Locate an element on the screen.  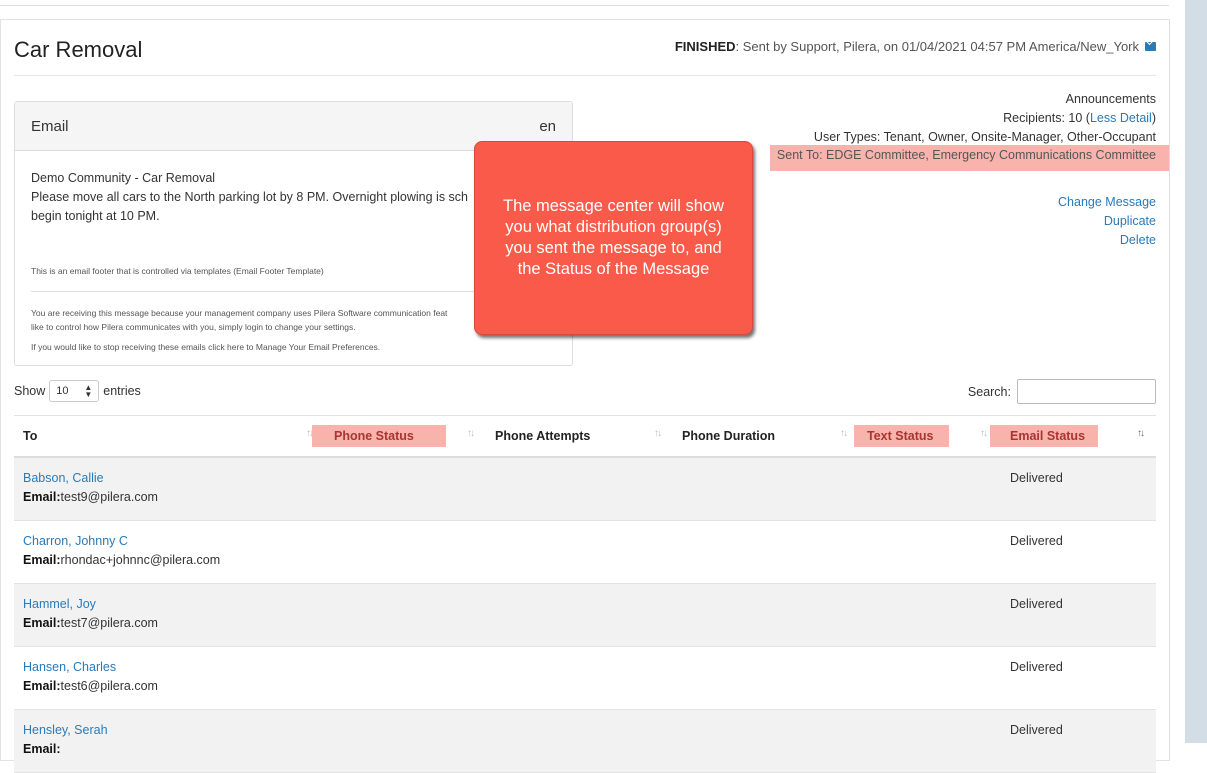
show-label: Show is located at coordinates (30, 391).